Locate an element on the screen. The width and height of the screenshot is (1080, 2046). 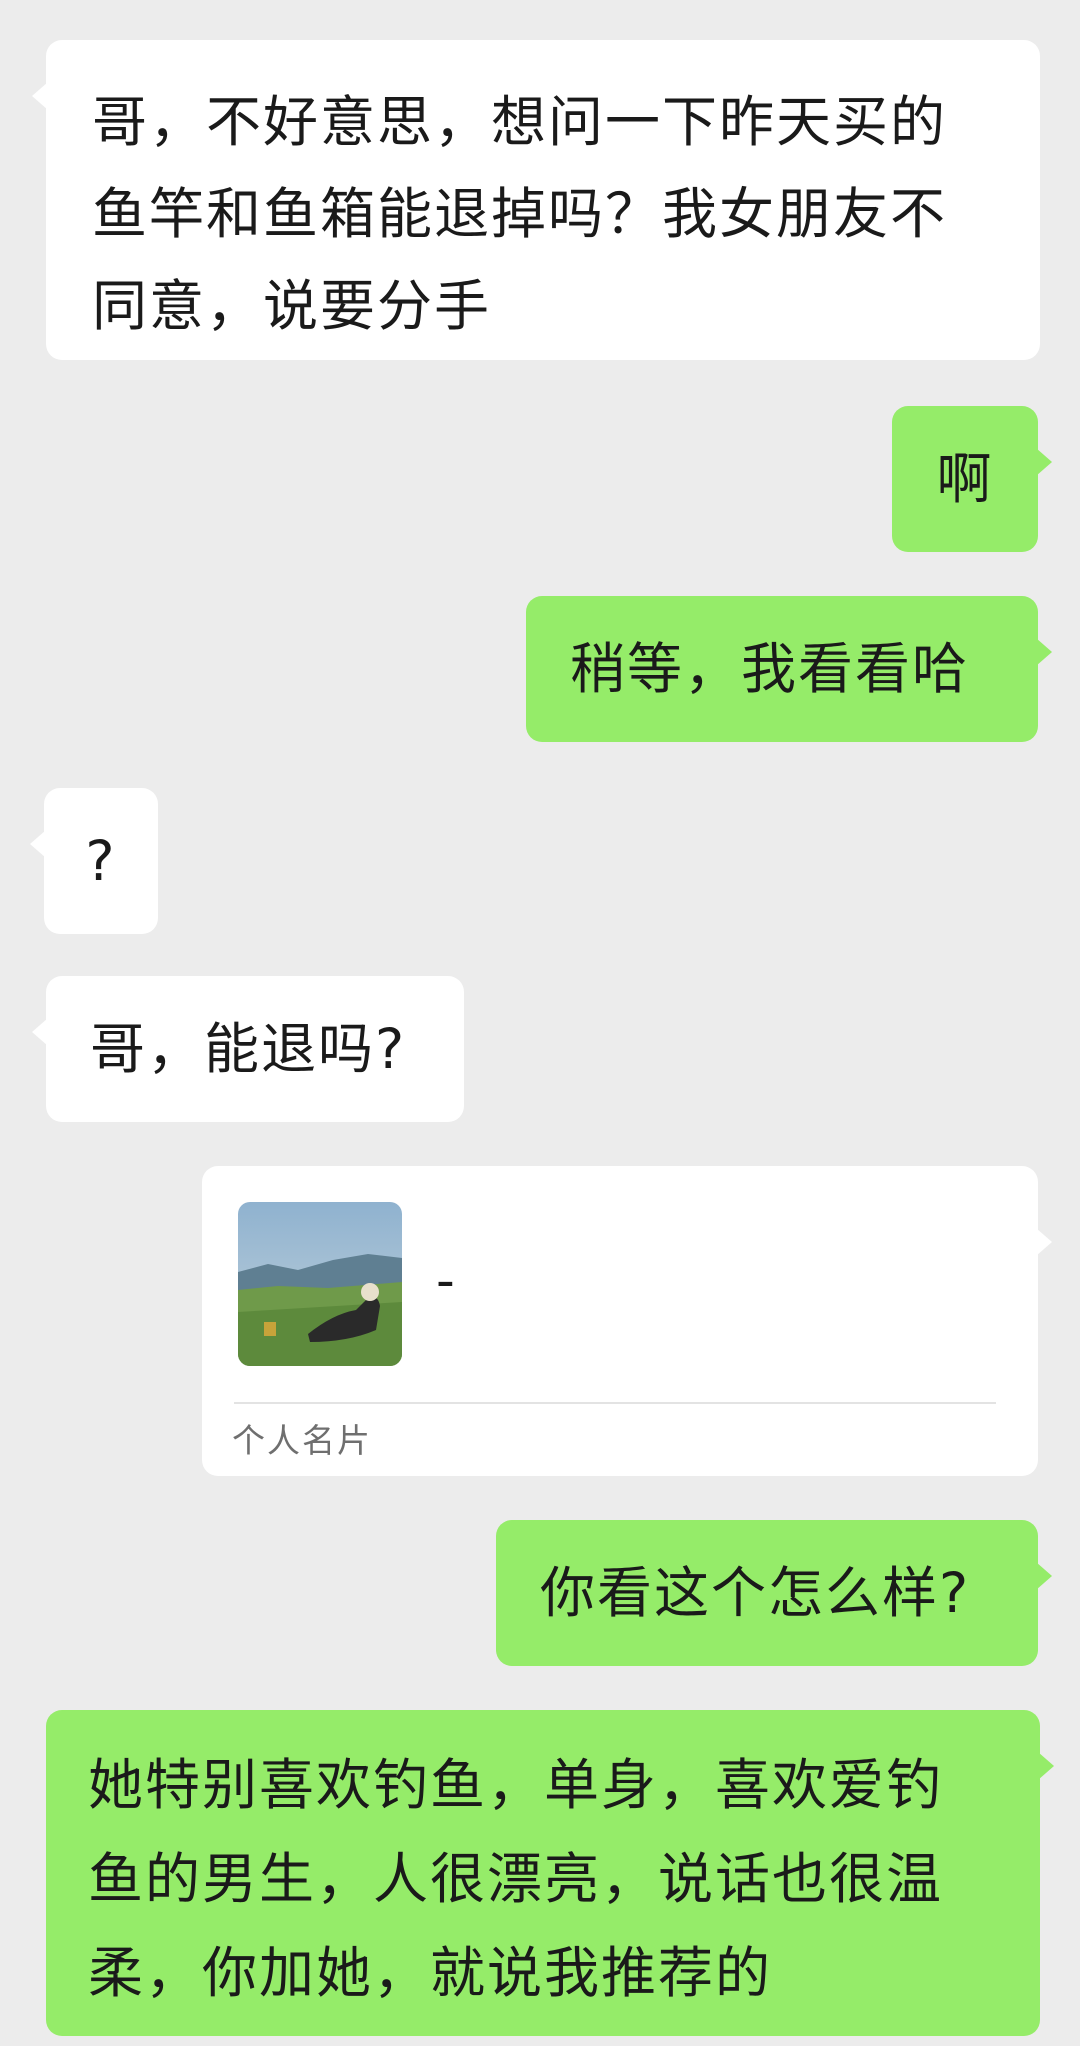
message-text: 哥，能退吗? is located at coordinates (248, 1049).